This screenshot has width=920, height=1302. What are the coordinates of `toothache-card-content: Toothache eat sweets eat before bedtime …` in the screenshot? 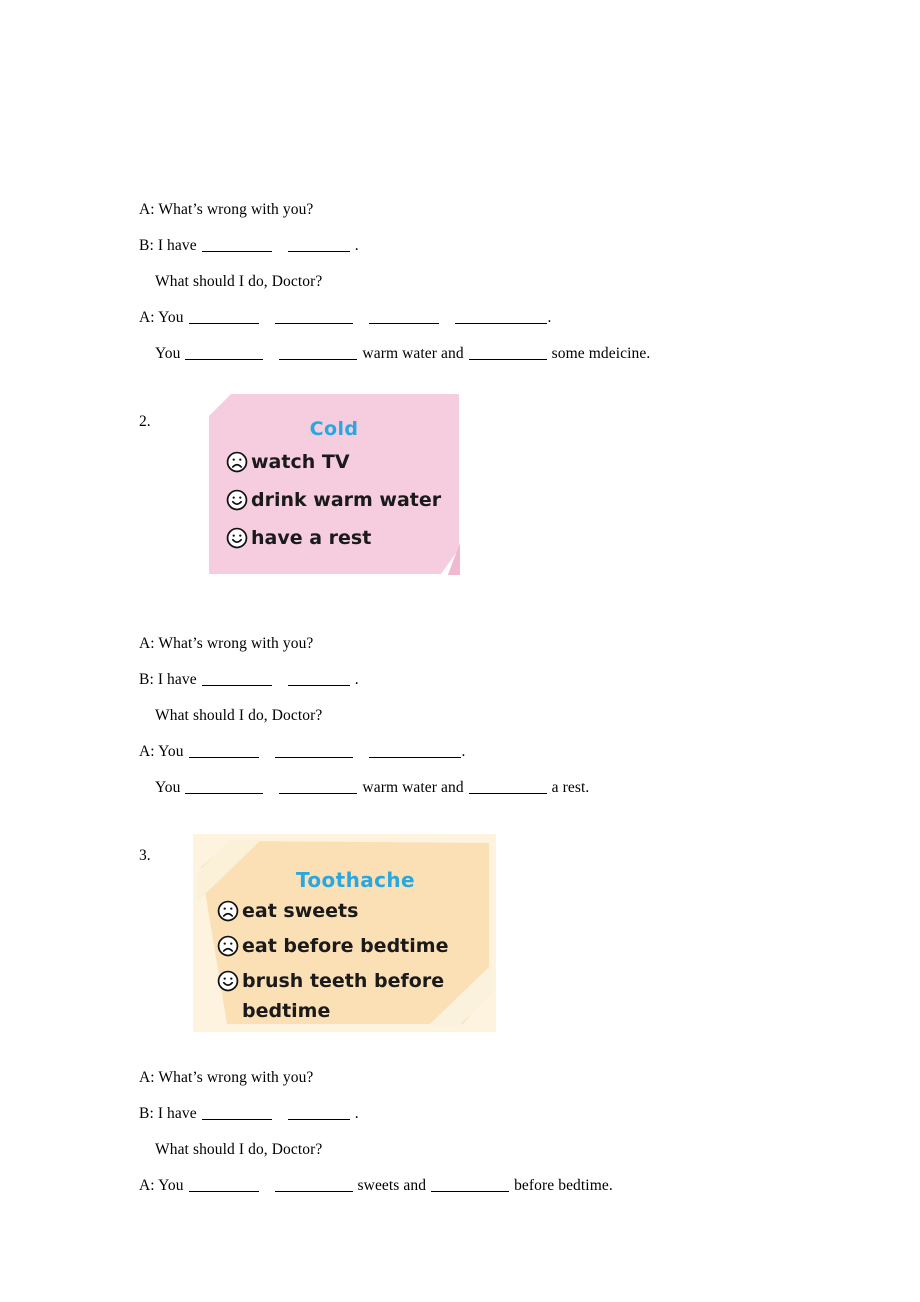 It's located at (344, 933).